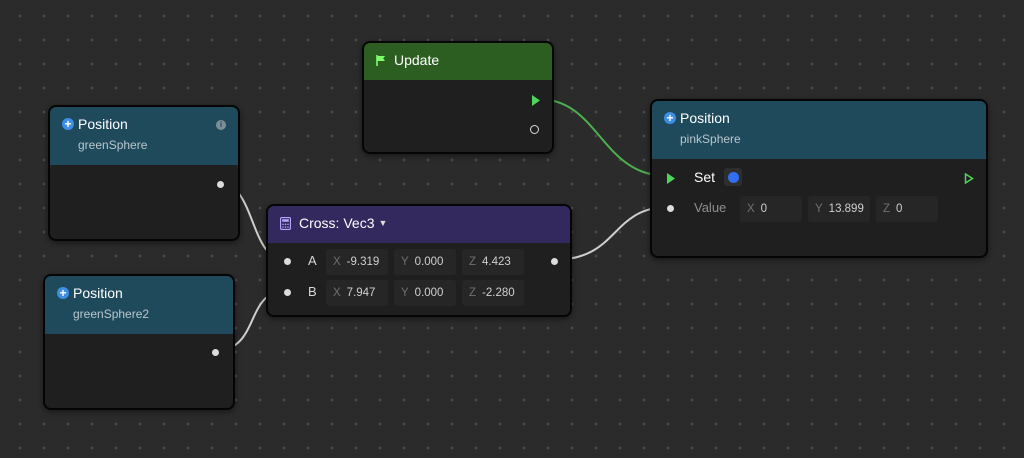  I want to click on a-x-field: X -9.319, so click(357, 262).